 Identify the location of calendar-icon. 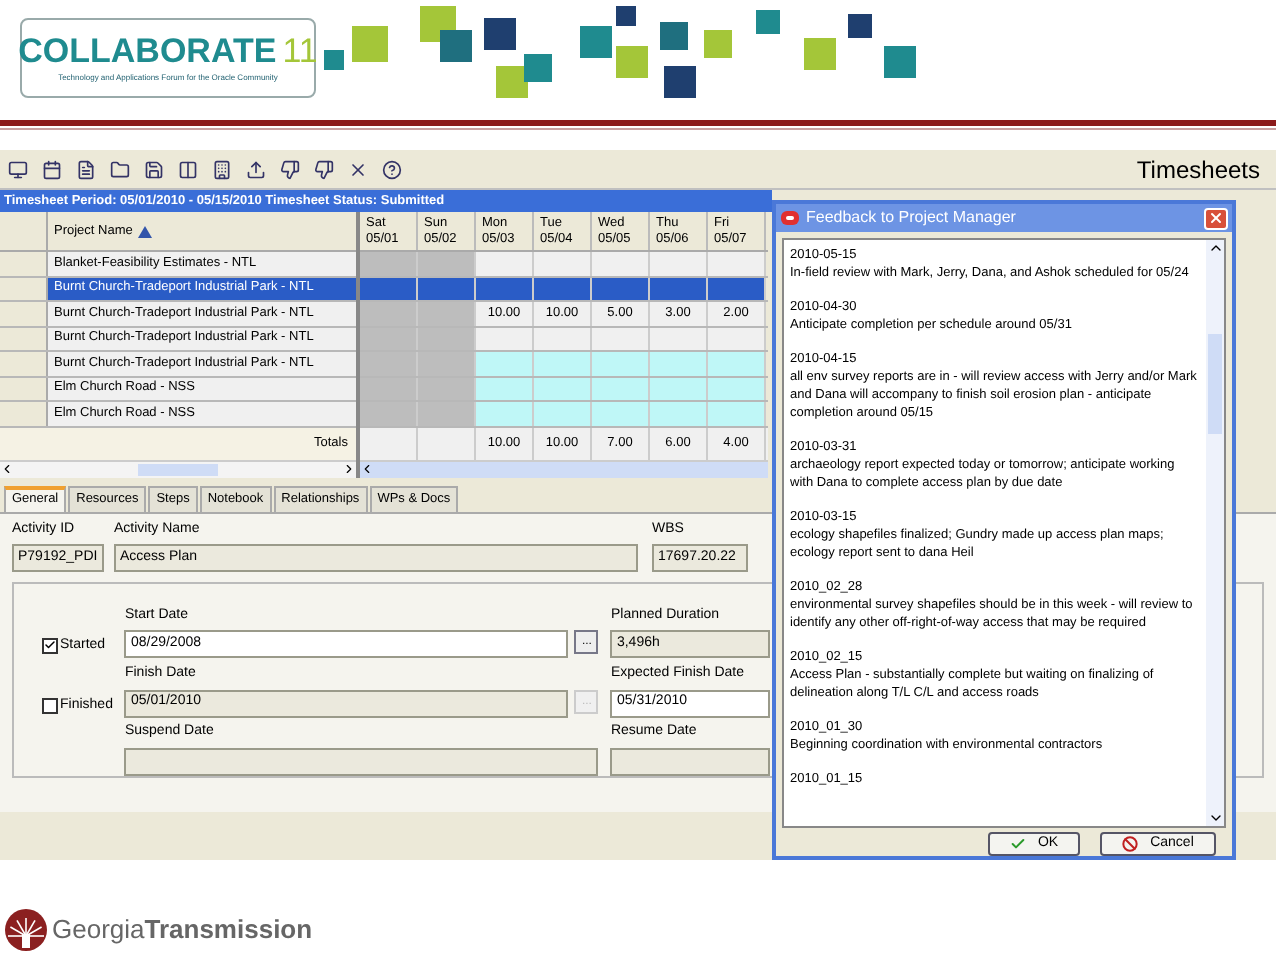
(52, 169).